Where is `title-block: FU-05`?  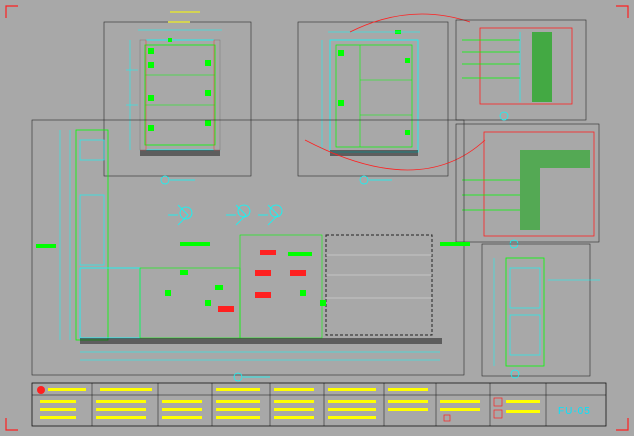
title-block: FU-05 is located at coordinates (319, 404).